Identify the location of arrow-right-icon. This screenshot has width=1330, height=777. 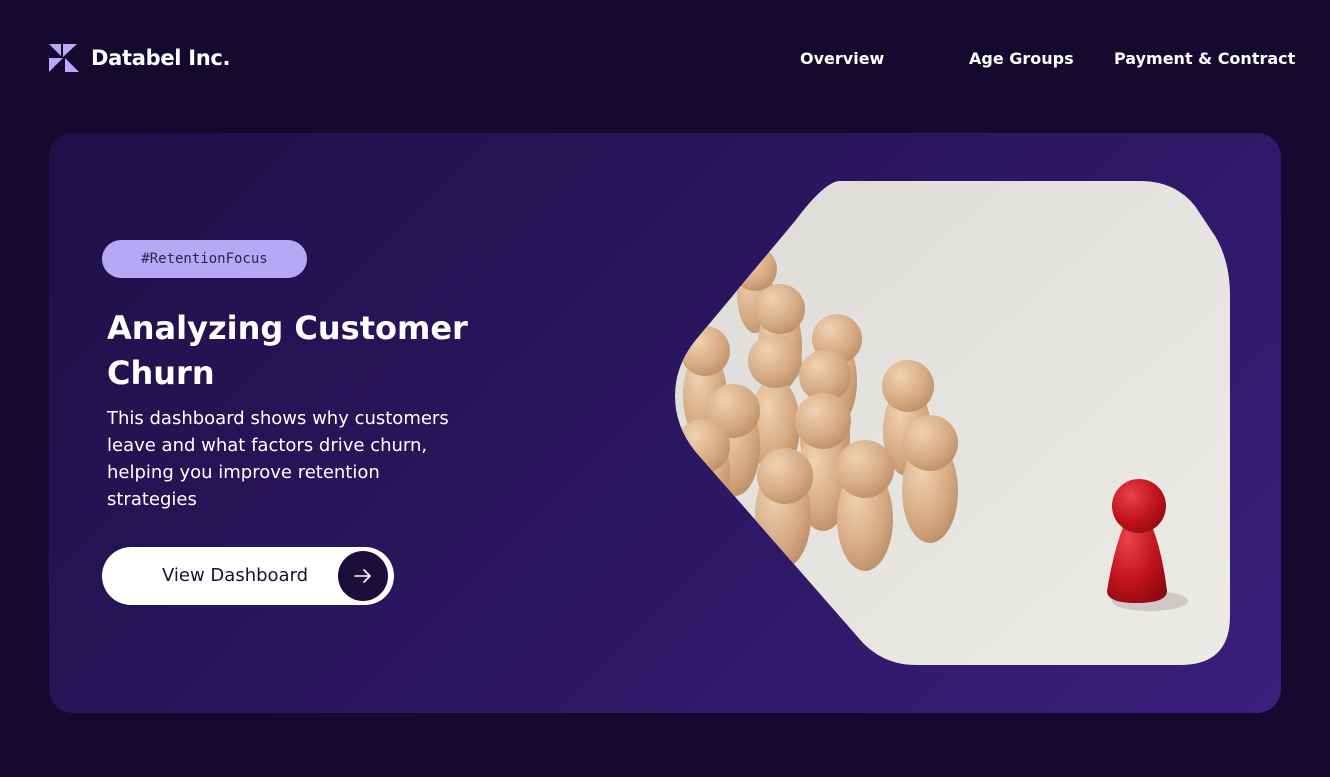
(363, 576).